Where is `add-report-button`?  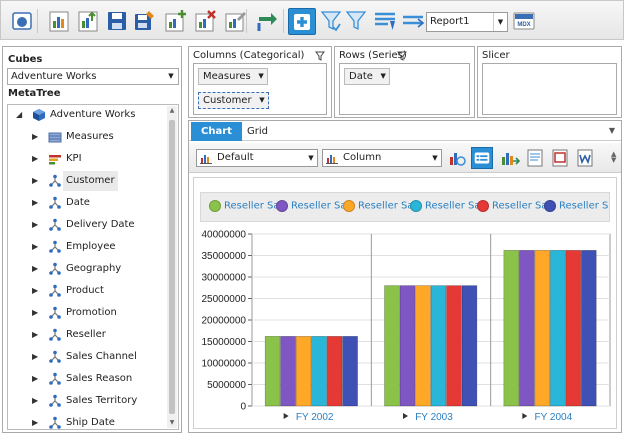 add-report-button is located at coordinates (175, 21).